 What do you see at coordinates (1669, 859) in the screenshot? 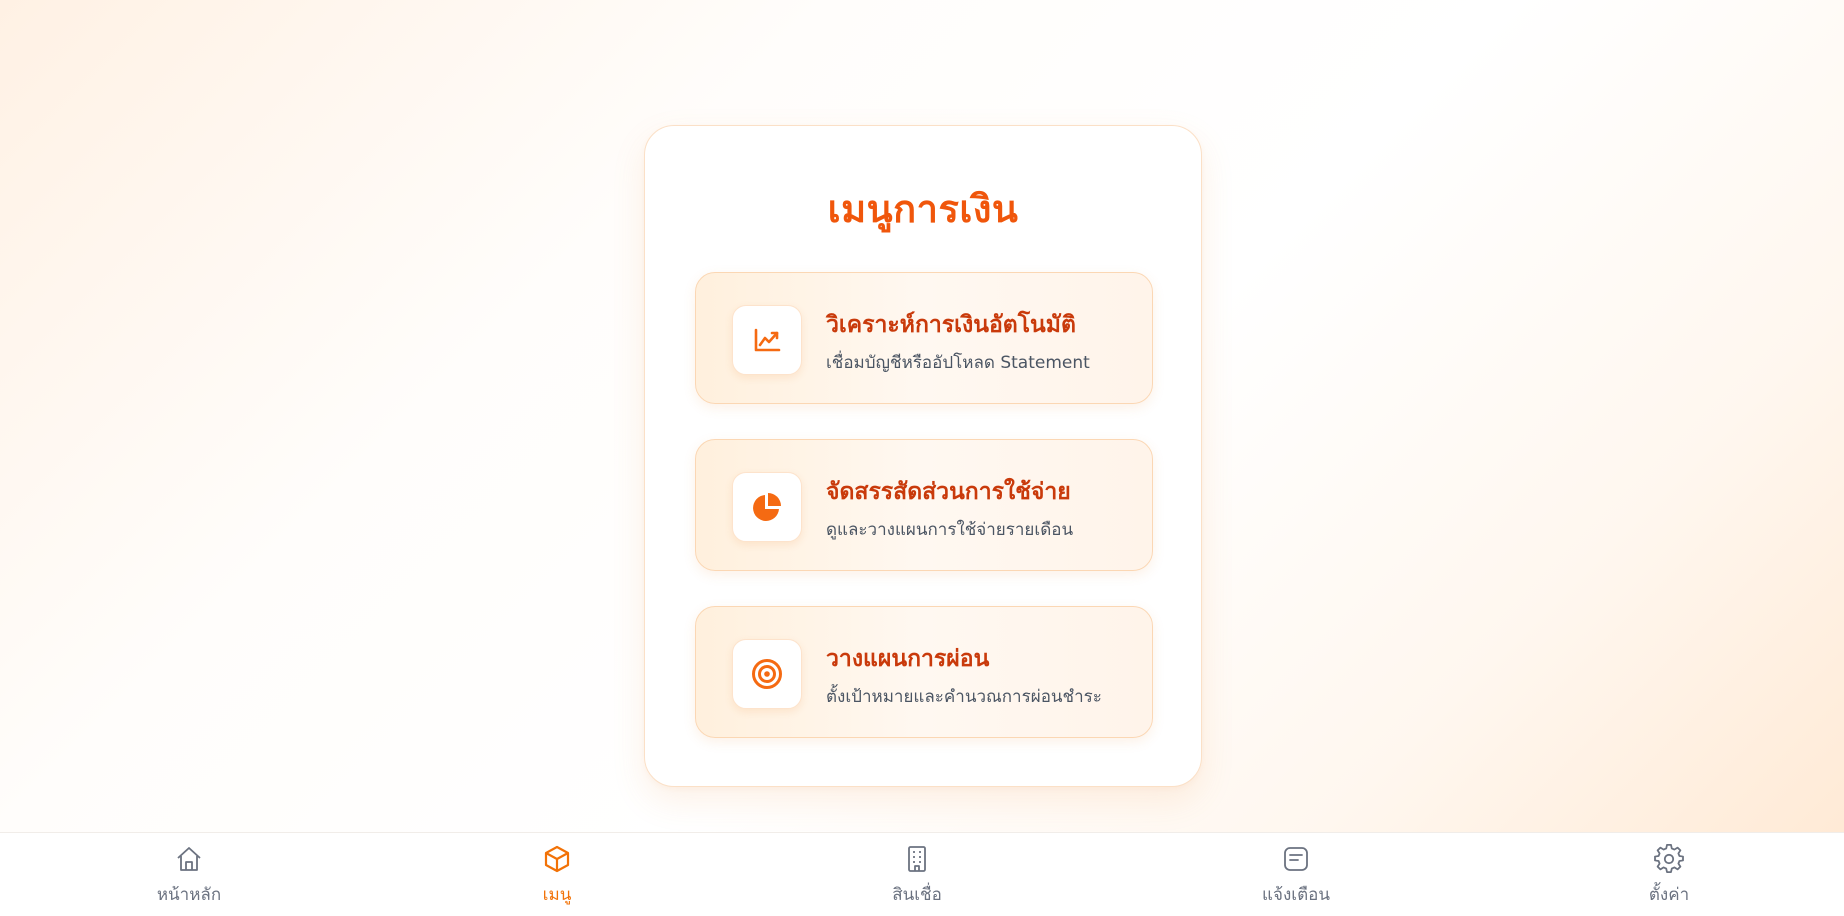
I see `gear-icon` at bounding box center [1669, 859].